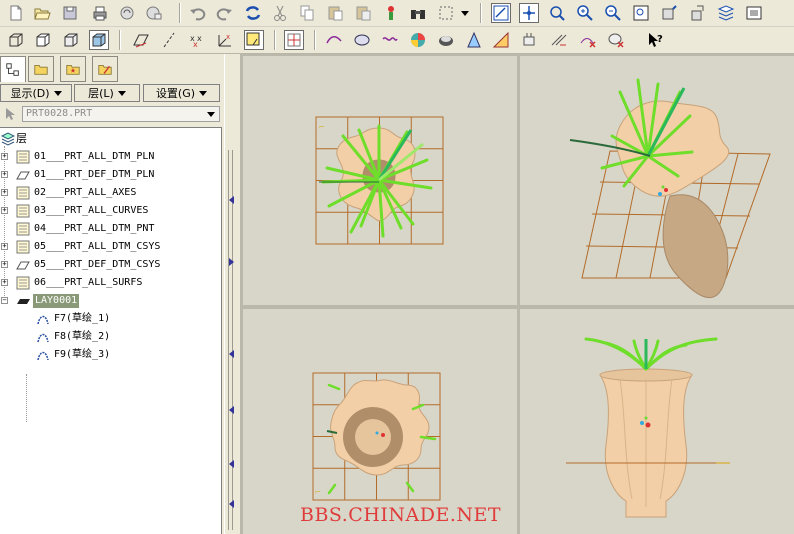 The image size is (794, 534). What do you see at coordinates (585, 13) in the screenshot?
I see `zoom-in-icon` at bounding box center [585, 13].